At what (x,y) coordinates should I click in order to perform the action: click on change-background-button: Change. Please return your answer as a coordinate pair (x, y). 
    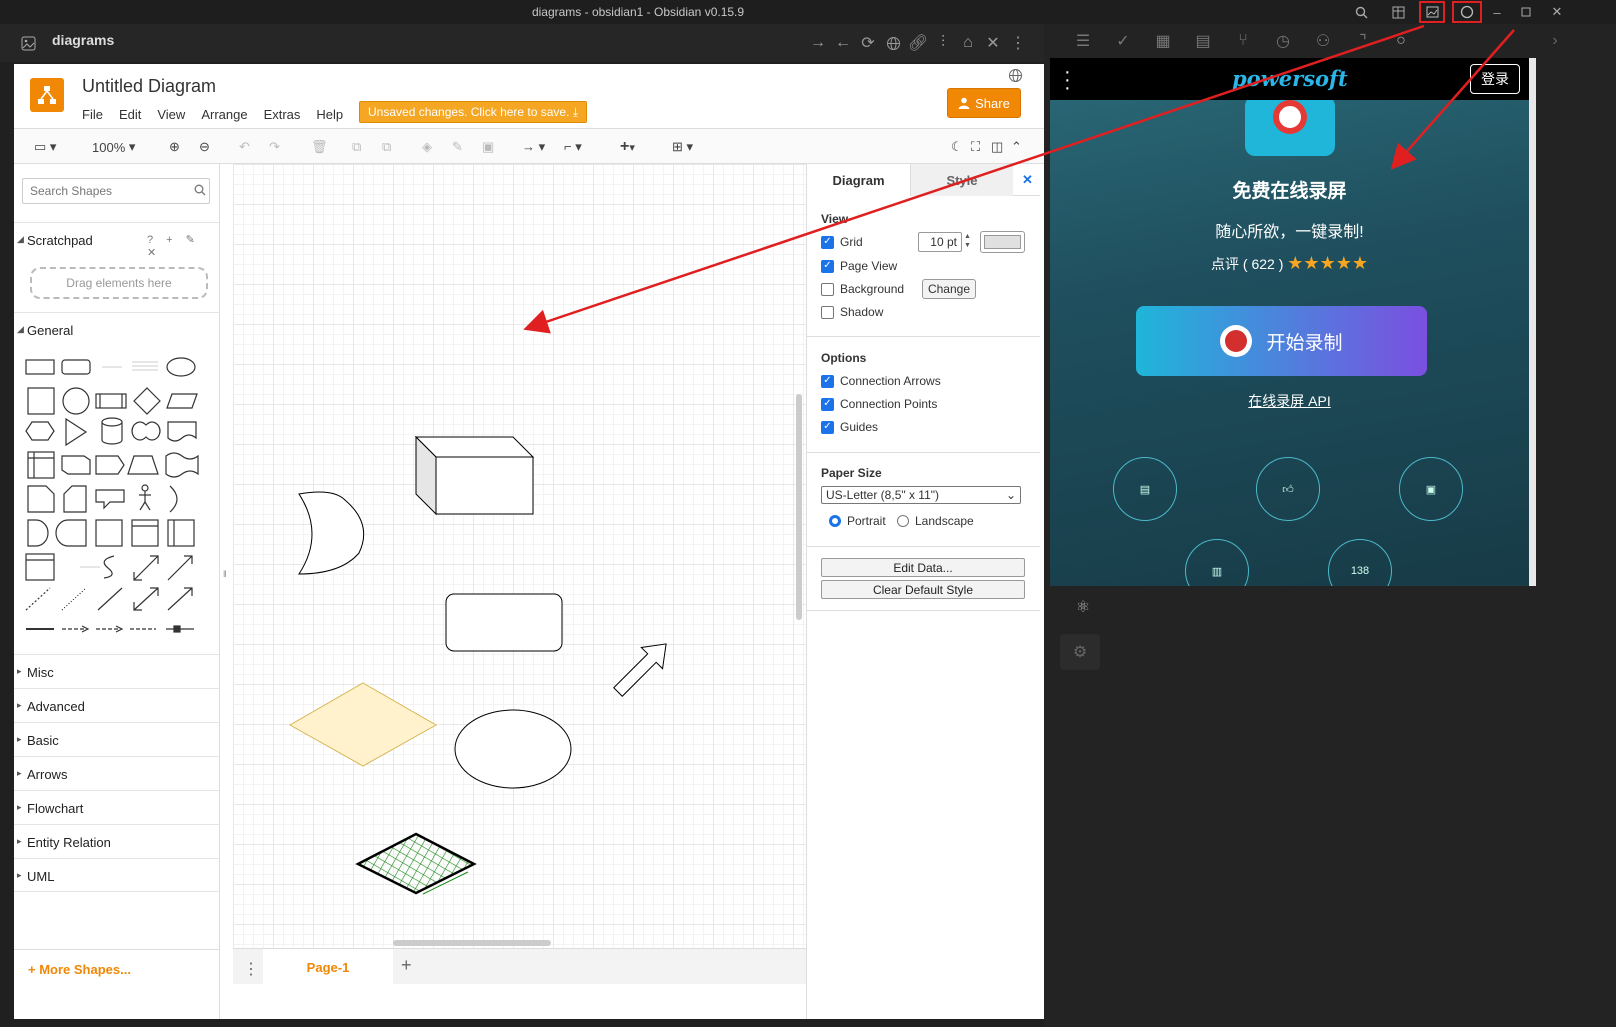
    Looking at the image, I should click on (949, 289).